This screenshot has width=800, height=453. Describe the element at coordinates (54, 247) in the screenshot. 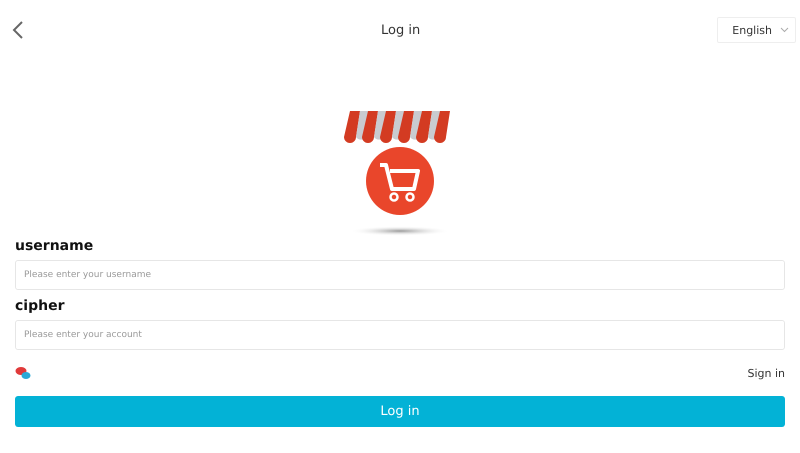

I see `field-label: username` at that location.